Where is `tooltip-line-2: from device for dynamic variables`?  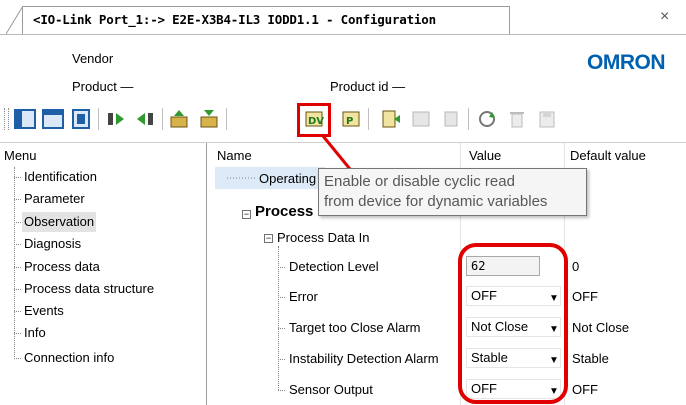
tooltip-line-2: from device for dynamic variables is located at coordinates (436, 201).